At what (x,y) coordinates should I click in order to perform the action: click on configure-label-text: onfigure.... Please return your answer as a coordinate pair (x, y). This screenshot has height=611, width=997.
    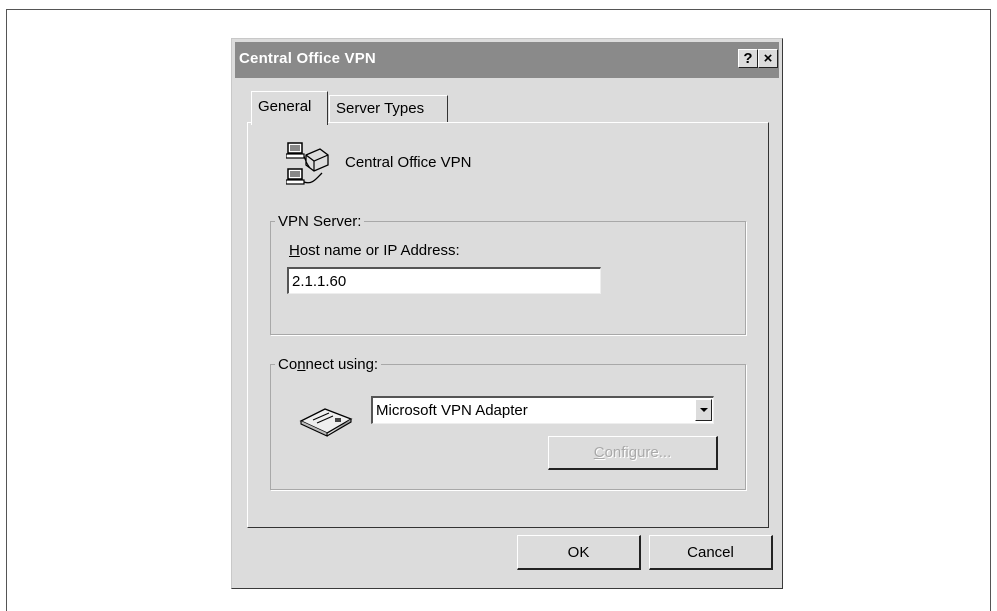
    Looking at the image, I should click on (638, 452).